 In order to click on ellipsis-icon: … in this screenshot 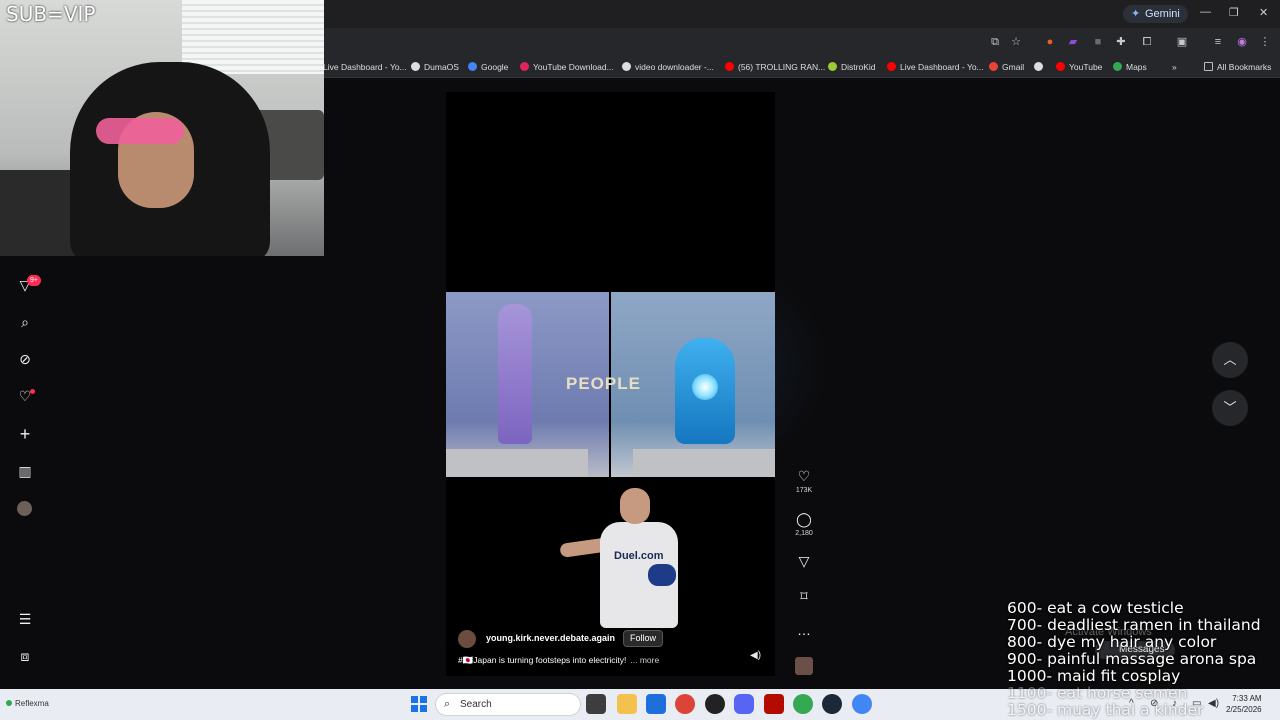, I will do `click(804, 630)`.